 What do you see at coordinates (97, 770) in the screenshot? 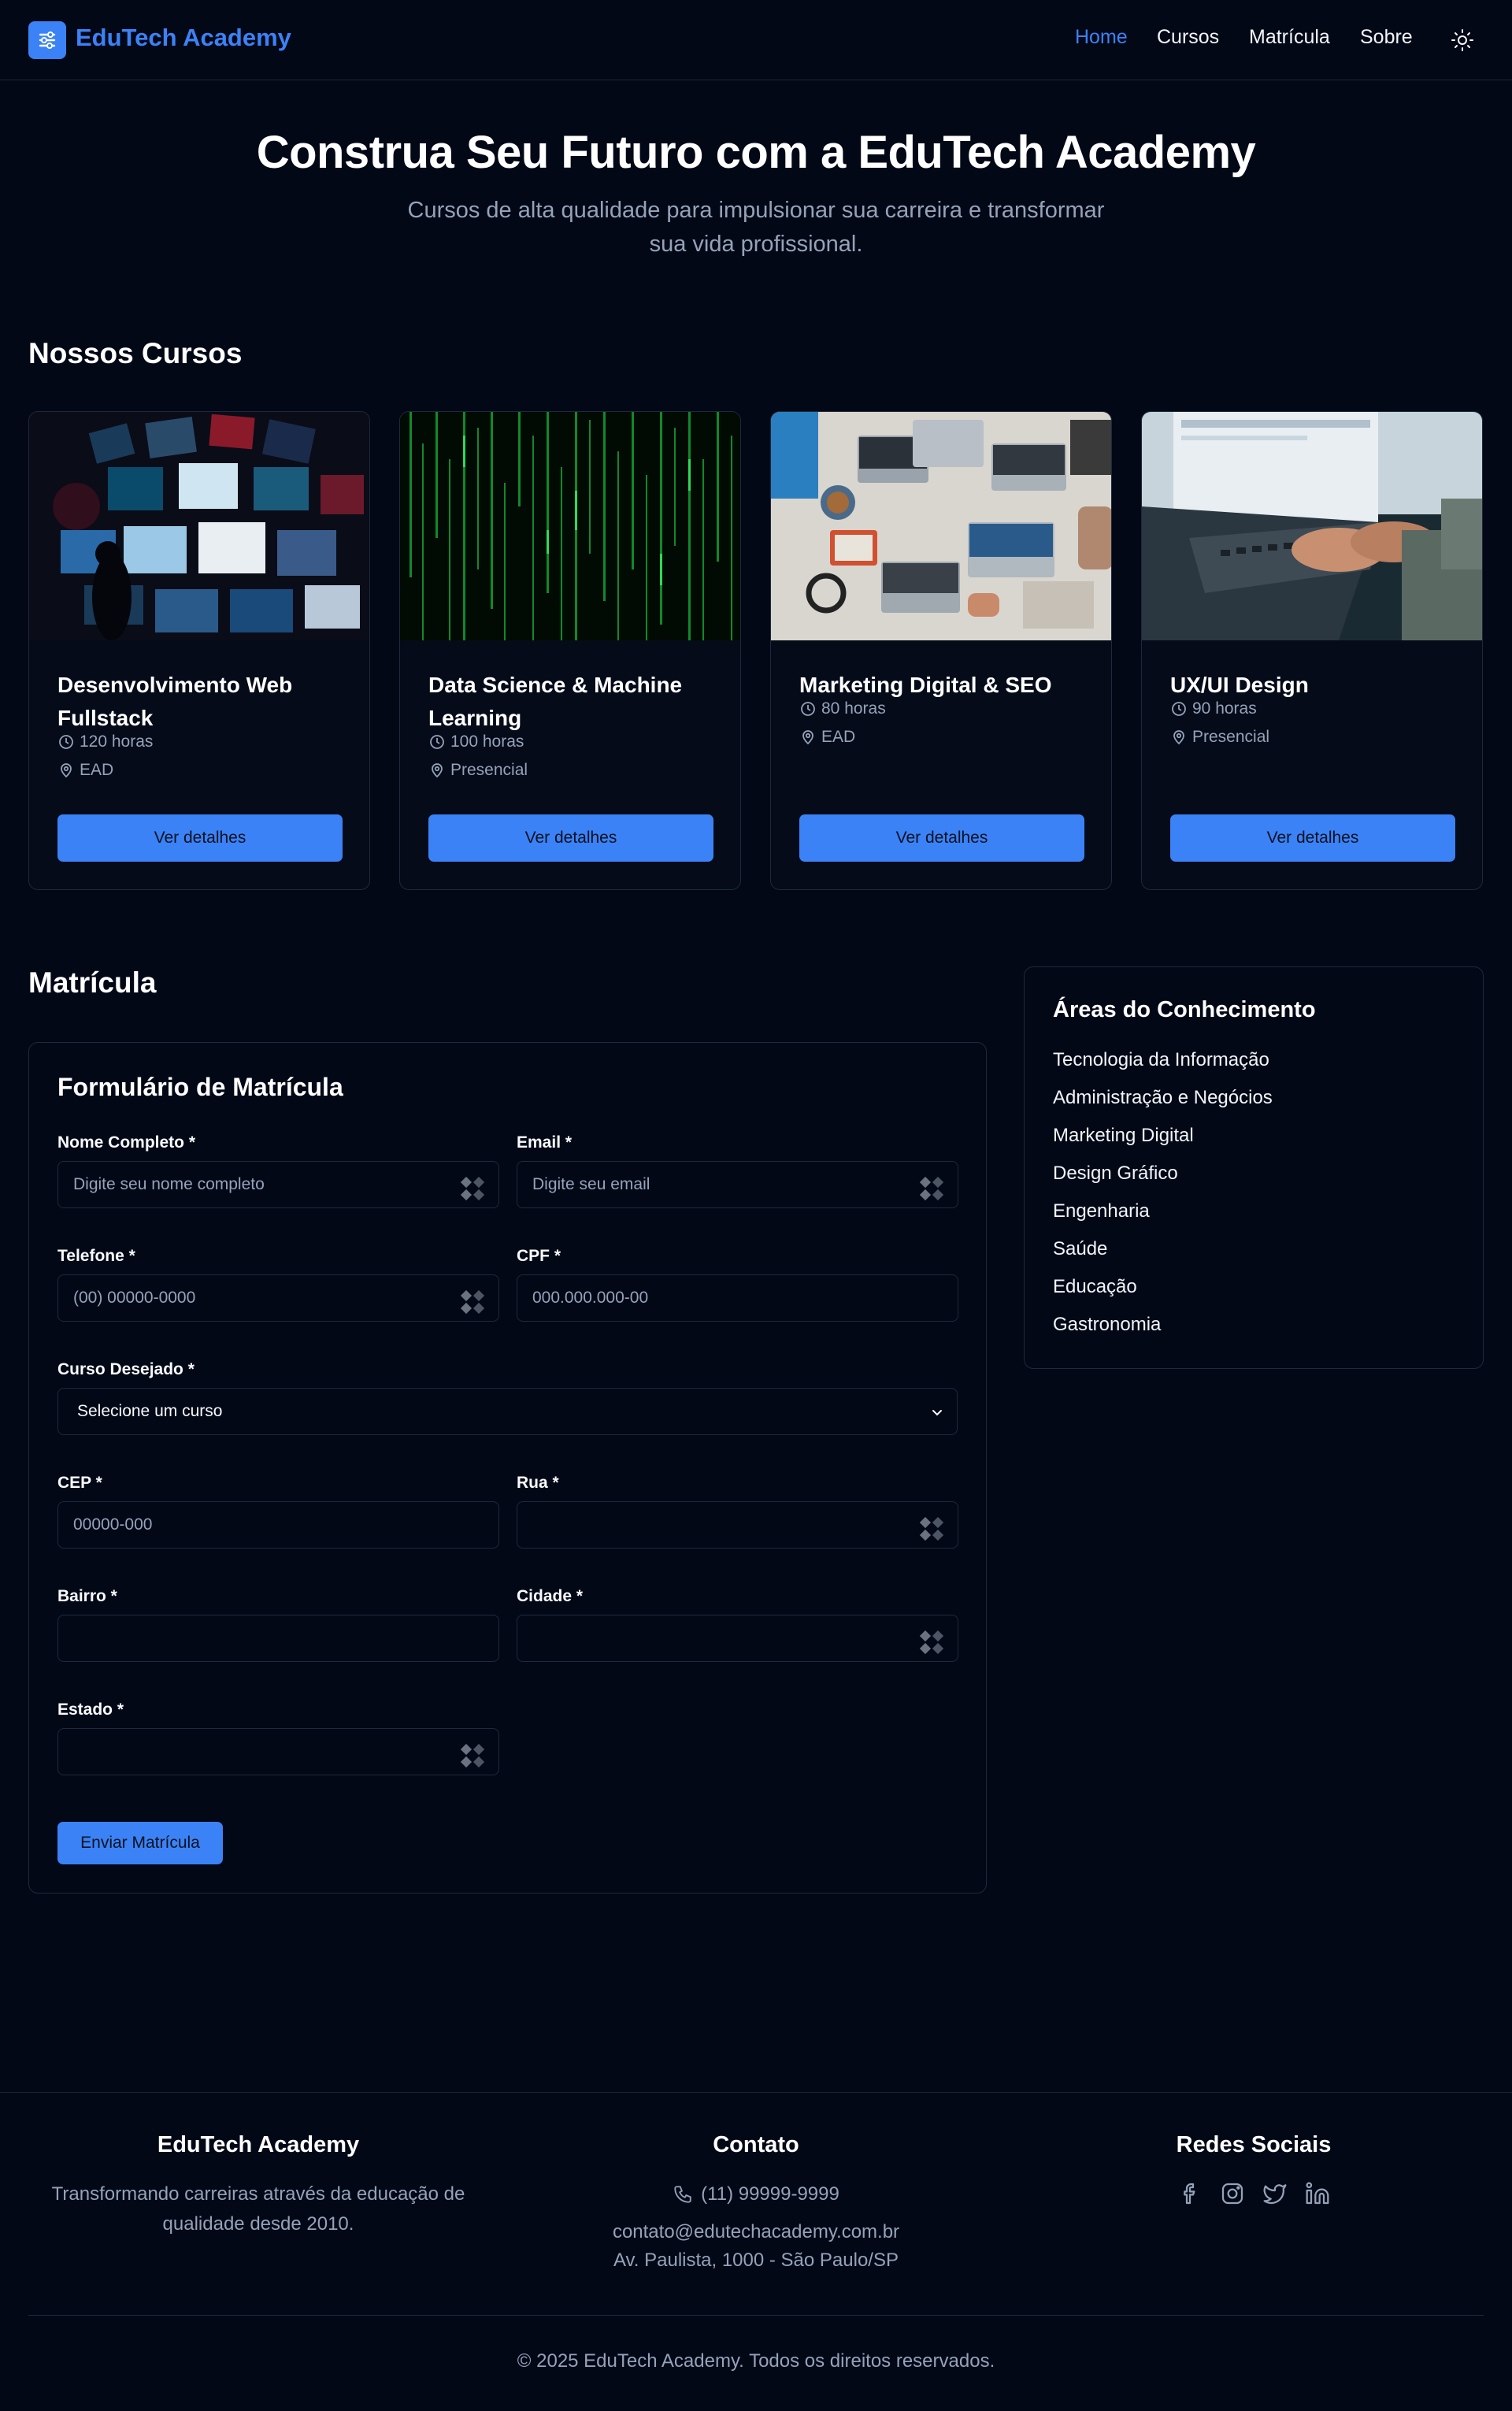
I see `course-mode-text: EAD` at bounding box center [97, 770].